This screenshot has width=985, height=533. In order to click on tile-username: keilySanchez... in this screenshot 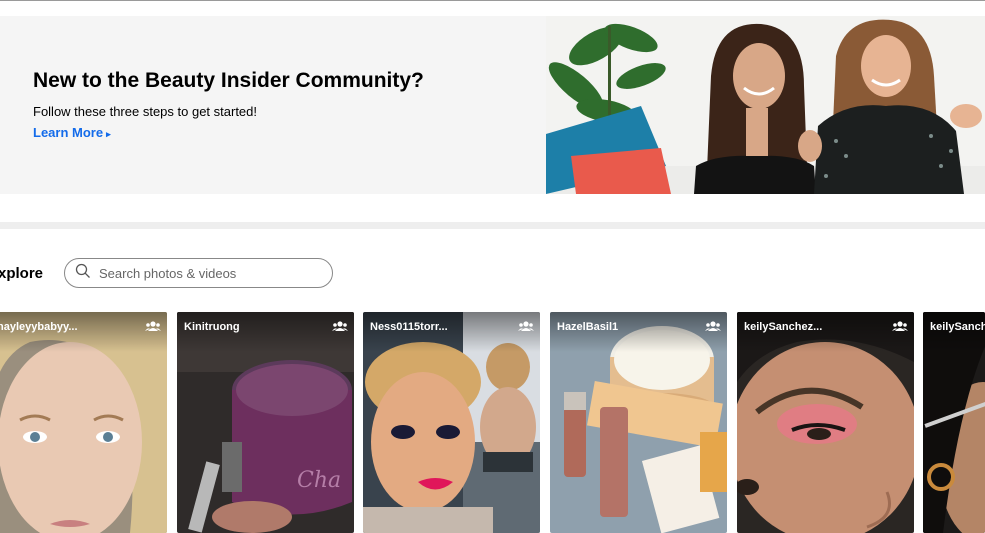, I will do `click(783, 327)`.